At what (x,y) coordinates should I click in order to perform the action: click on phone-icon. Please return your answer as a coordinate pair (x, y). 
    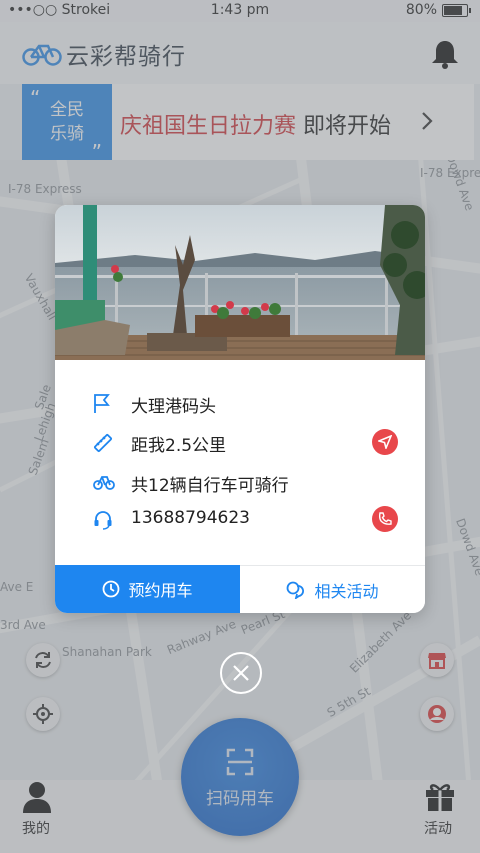
    Looking at the image, I should click on (385, 518).